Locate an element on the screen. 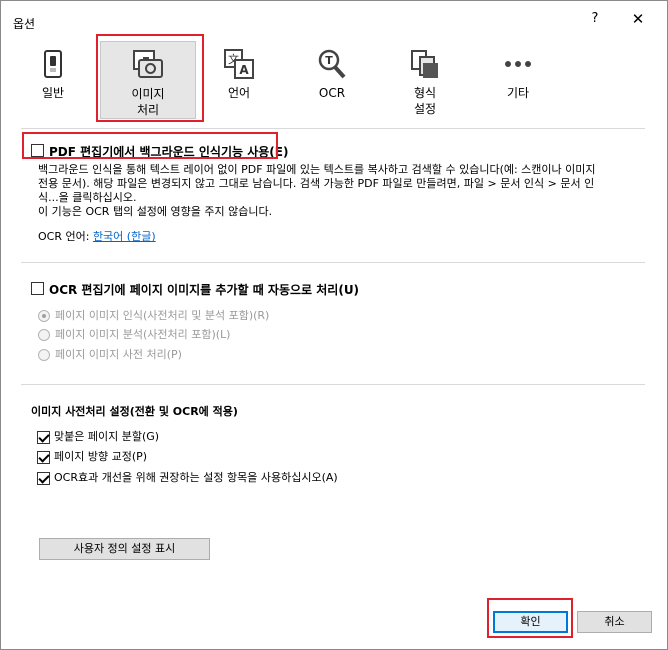  background-recognition-label: PDF 편집기에서 백그라운드 인식기능 사용(E) is located at coordinates (169, 152).